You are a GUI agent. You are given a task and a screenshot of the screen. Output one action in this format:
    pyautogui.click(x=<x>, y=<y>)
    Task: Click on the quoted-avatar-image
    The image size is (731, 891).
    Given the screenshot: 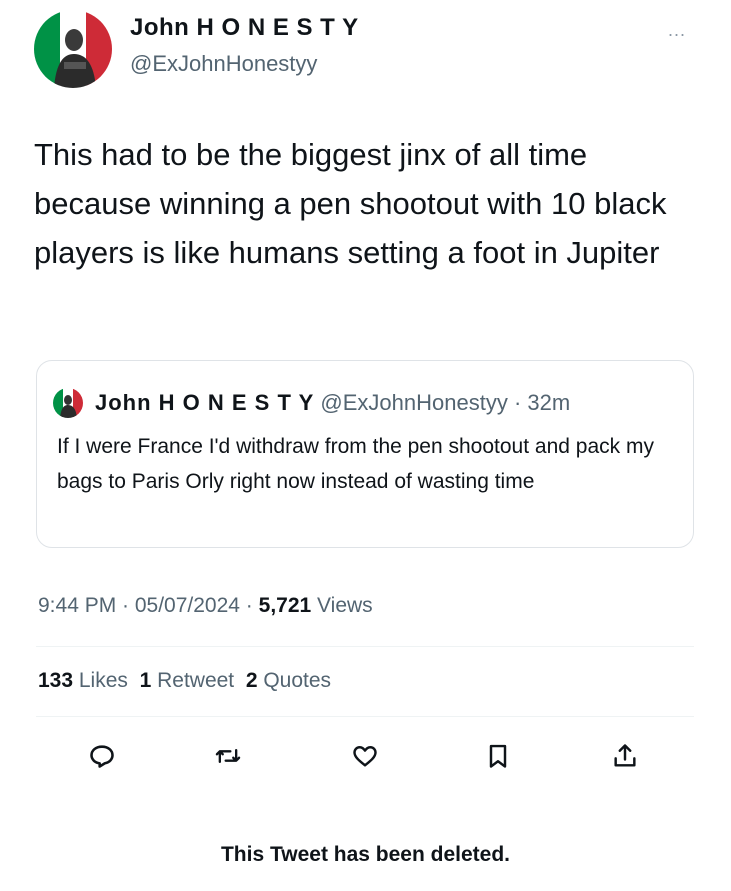 What is the action you would take?
    pyautogui.click(x=68, y=403)
    